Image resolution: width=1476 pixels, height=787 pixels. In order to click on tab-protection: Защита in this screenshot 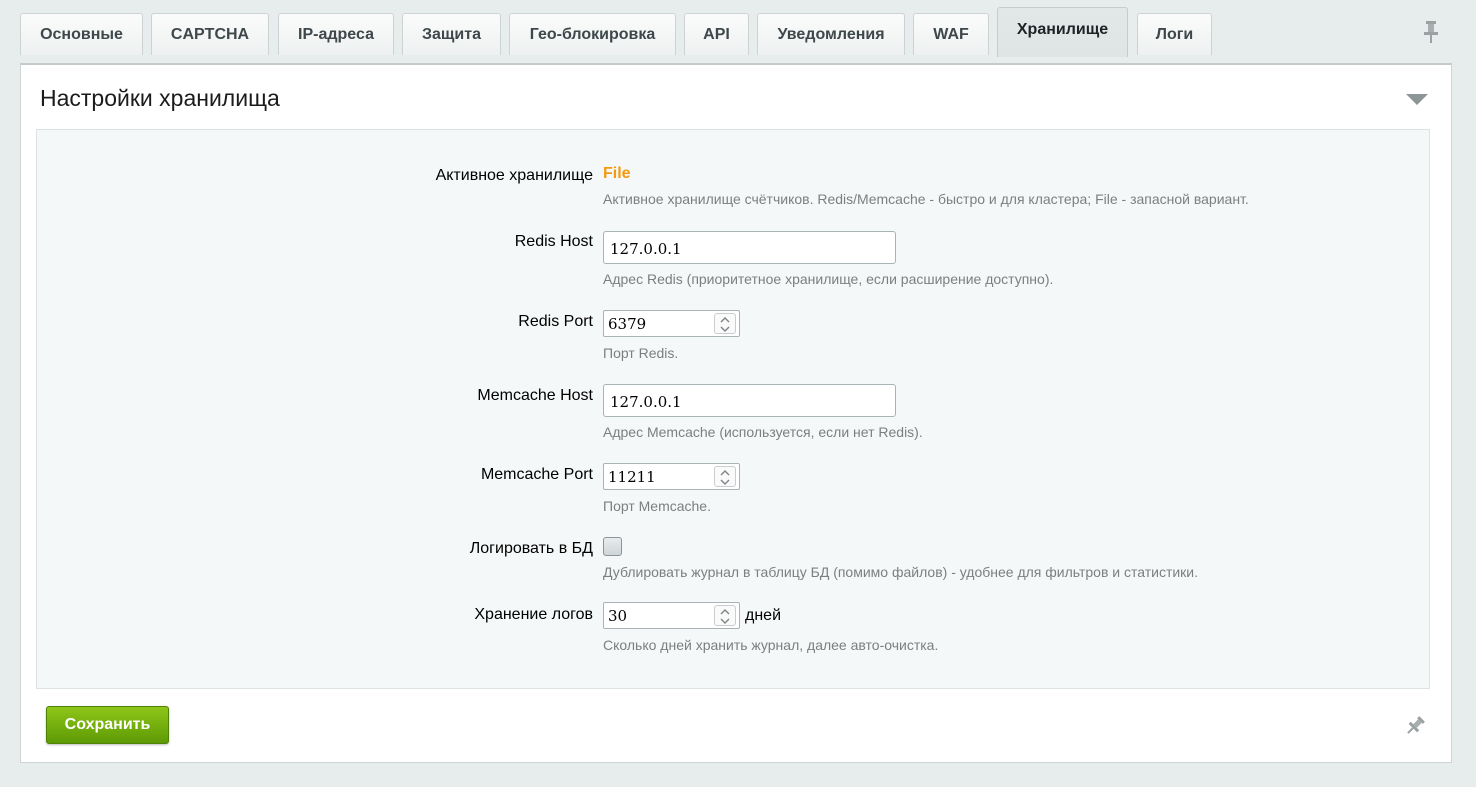, I will do `click(451, 34)`.